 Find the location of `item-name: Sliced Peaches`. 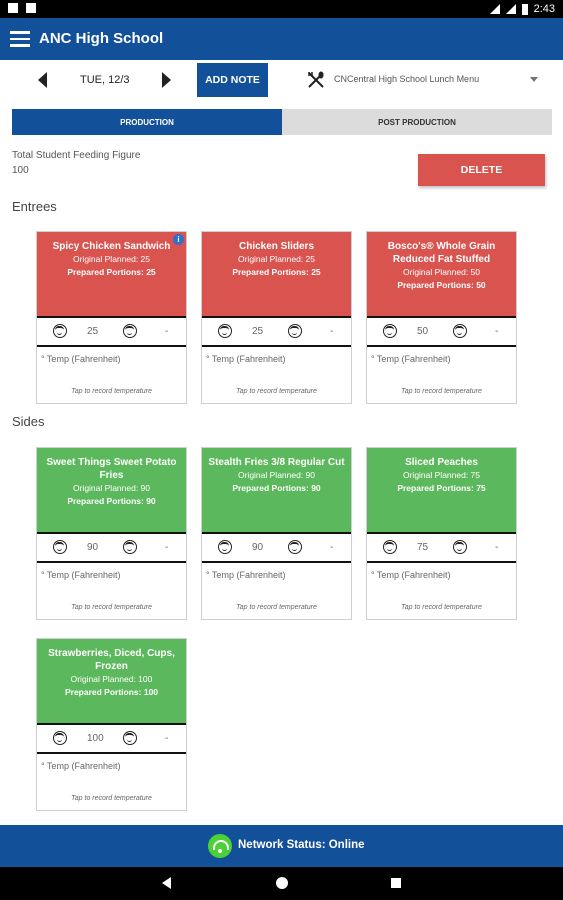

item-name: Sliced Peaches is located at coordinates (441, 462).